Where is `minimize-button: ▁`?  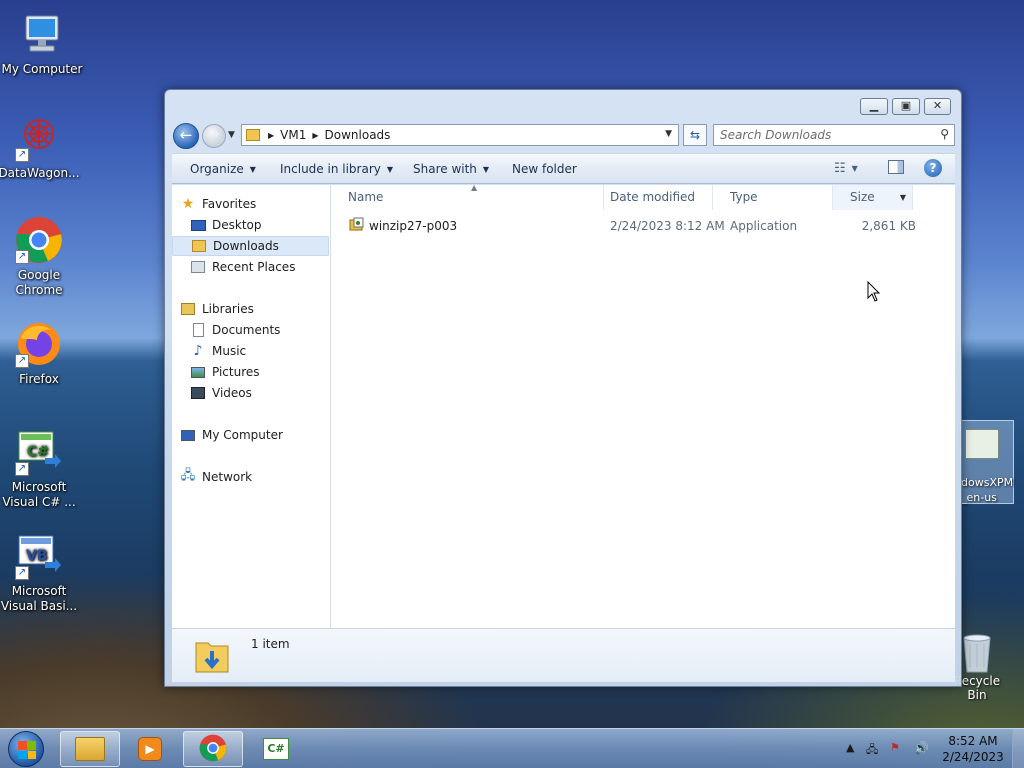 minimize-button: ▁ is located at coordinates (874, 106).